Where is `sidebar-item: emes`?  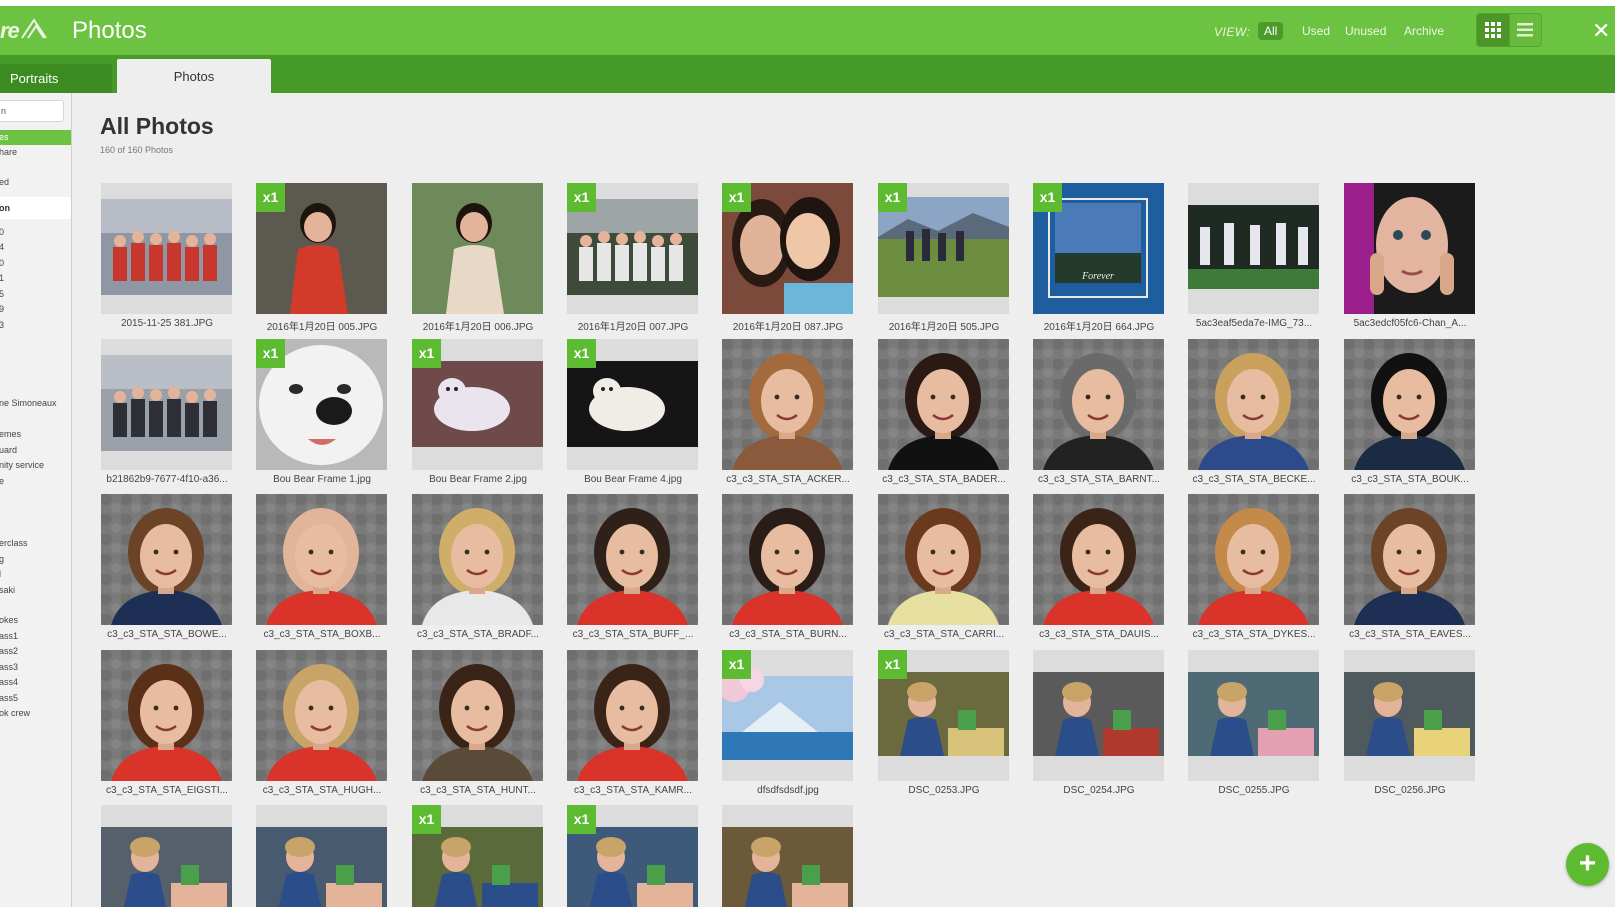 sidebar-item: emes is located at coordinates (10, 434).